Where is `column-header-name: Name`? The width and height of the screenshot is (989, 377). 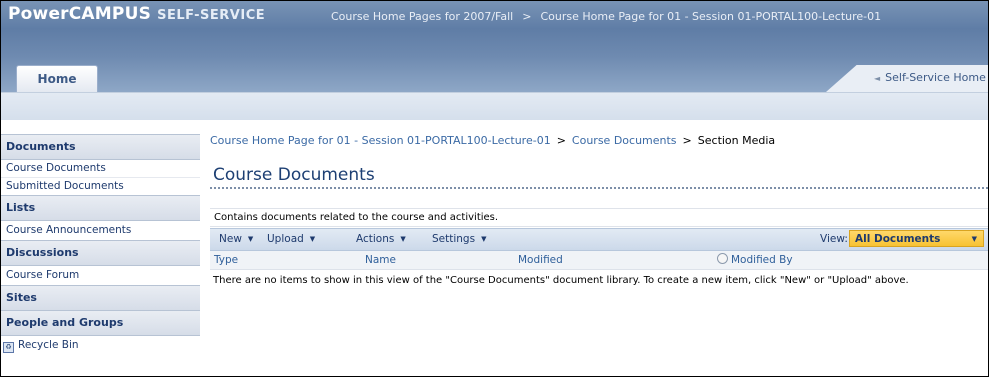 column-header-name: Name is located at coordinates (380, 260).